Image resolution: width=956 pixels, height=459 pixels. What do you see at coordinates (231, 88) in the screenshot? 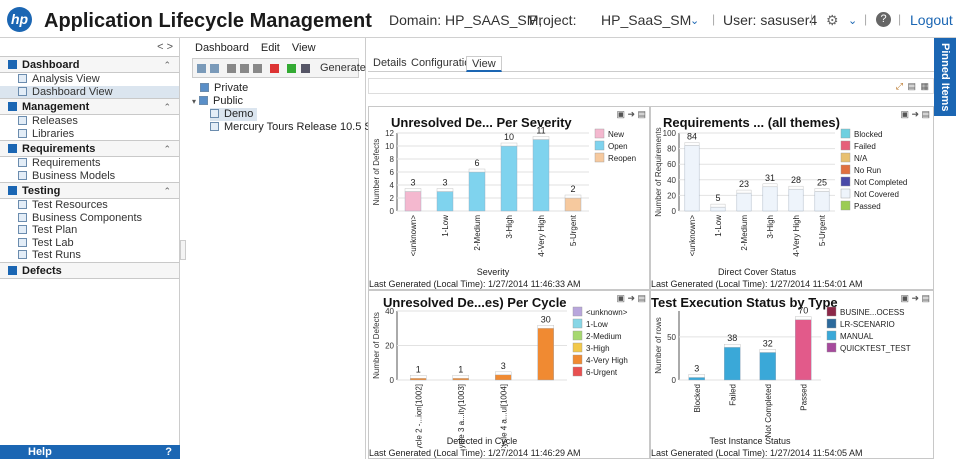
I see `tree-node-label: Private` at bounding box center [231, 88].